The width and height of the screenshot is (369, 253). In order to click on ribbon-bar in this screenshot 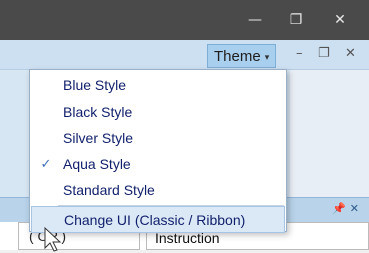, I will do `click(184, 55)`.